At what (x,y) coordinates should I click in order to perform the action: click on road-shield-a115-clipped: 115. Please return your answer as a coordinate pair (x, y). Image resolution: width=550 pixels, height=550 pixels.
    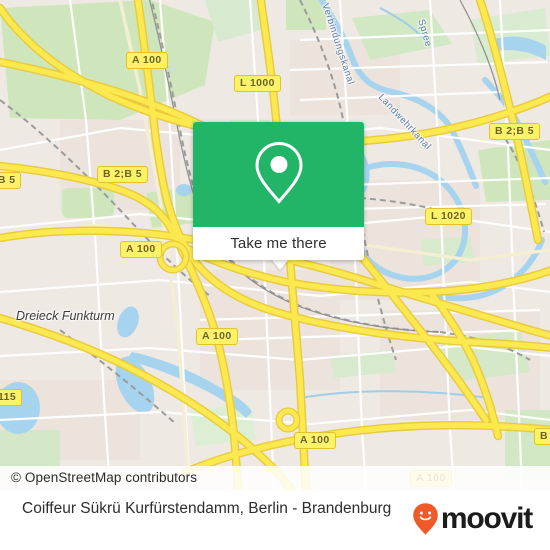
    Looking at the image, I should click on (11, 397).